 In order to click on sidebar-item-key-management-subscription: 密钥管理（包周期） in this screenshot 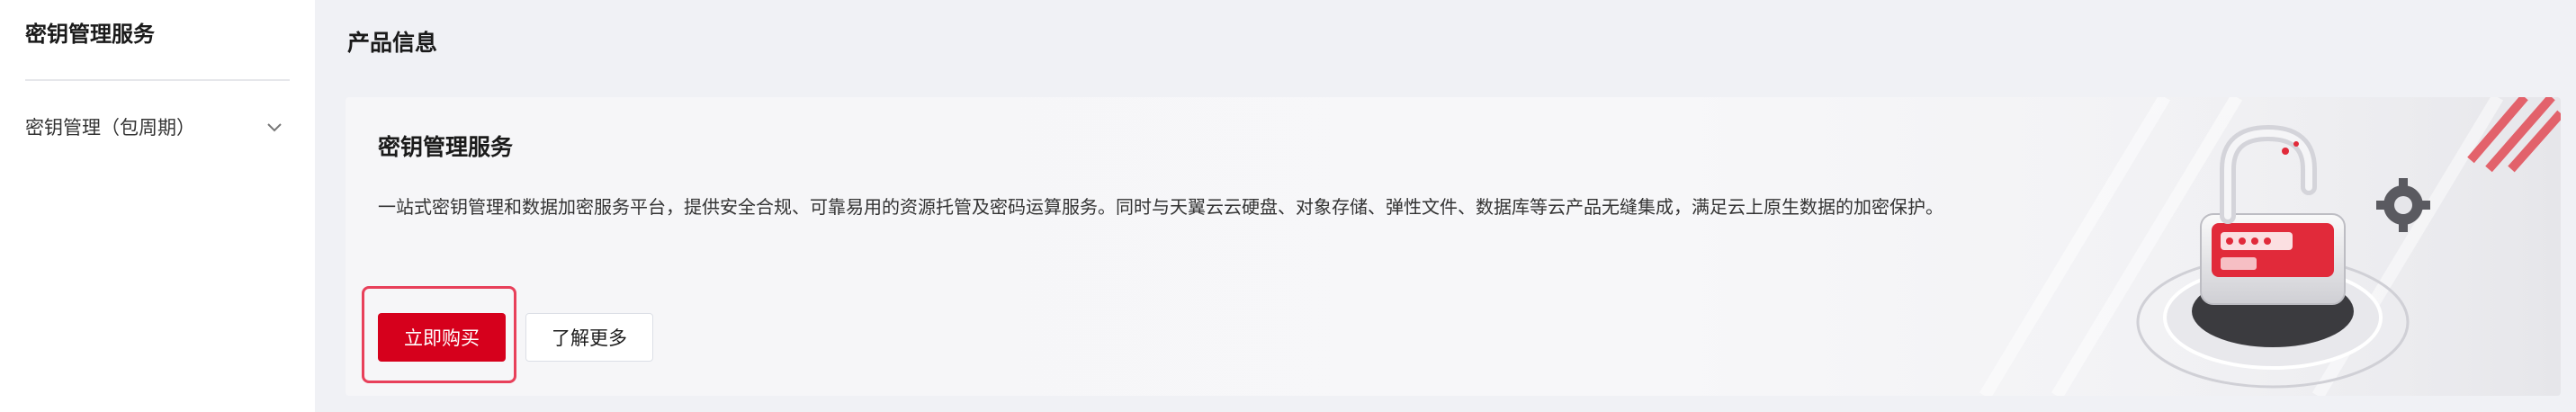, I will do `click(157, 127)`.